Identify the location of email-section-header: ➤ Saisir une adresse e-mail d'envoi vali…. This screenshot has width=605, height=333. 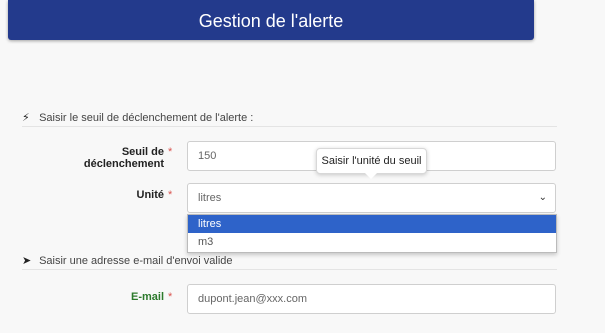
(289, 262).